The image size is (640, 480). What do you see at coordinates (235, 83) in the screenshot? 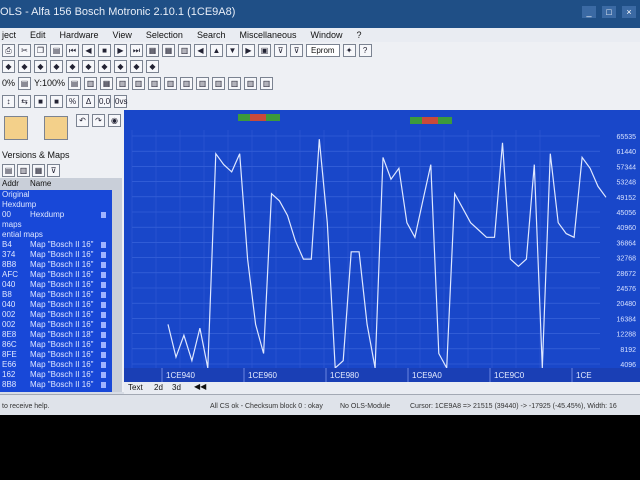
I see `col8-icon: ▥` at bounding box center [235, 83].